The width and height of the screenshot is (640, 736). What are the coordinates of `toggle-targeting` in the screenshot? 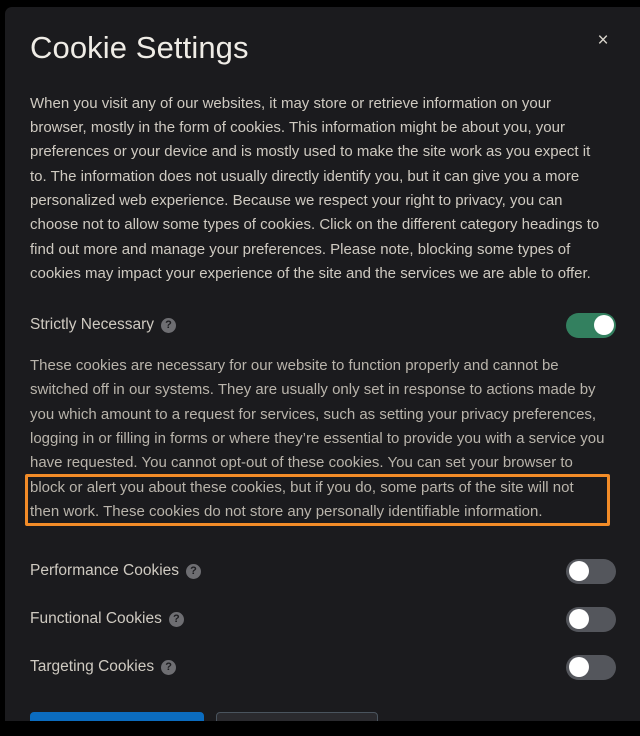 It's located at (591, 667).